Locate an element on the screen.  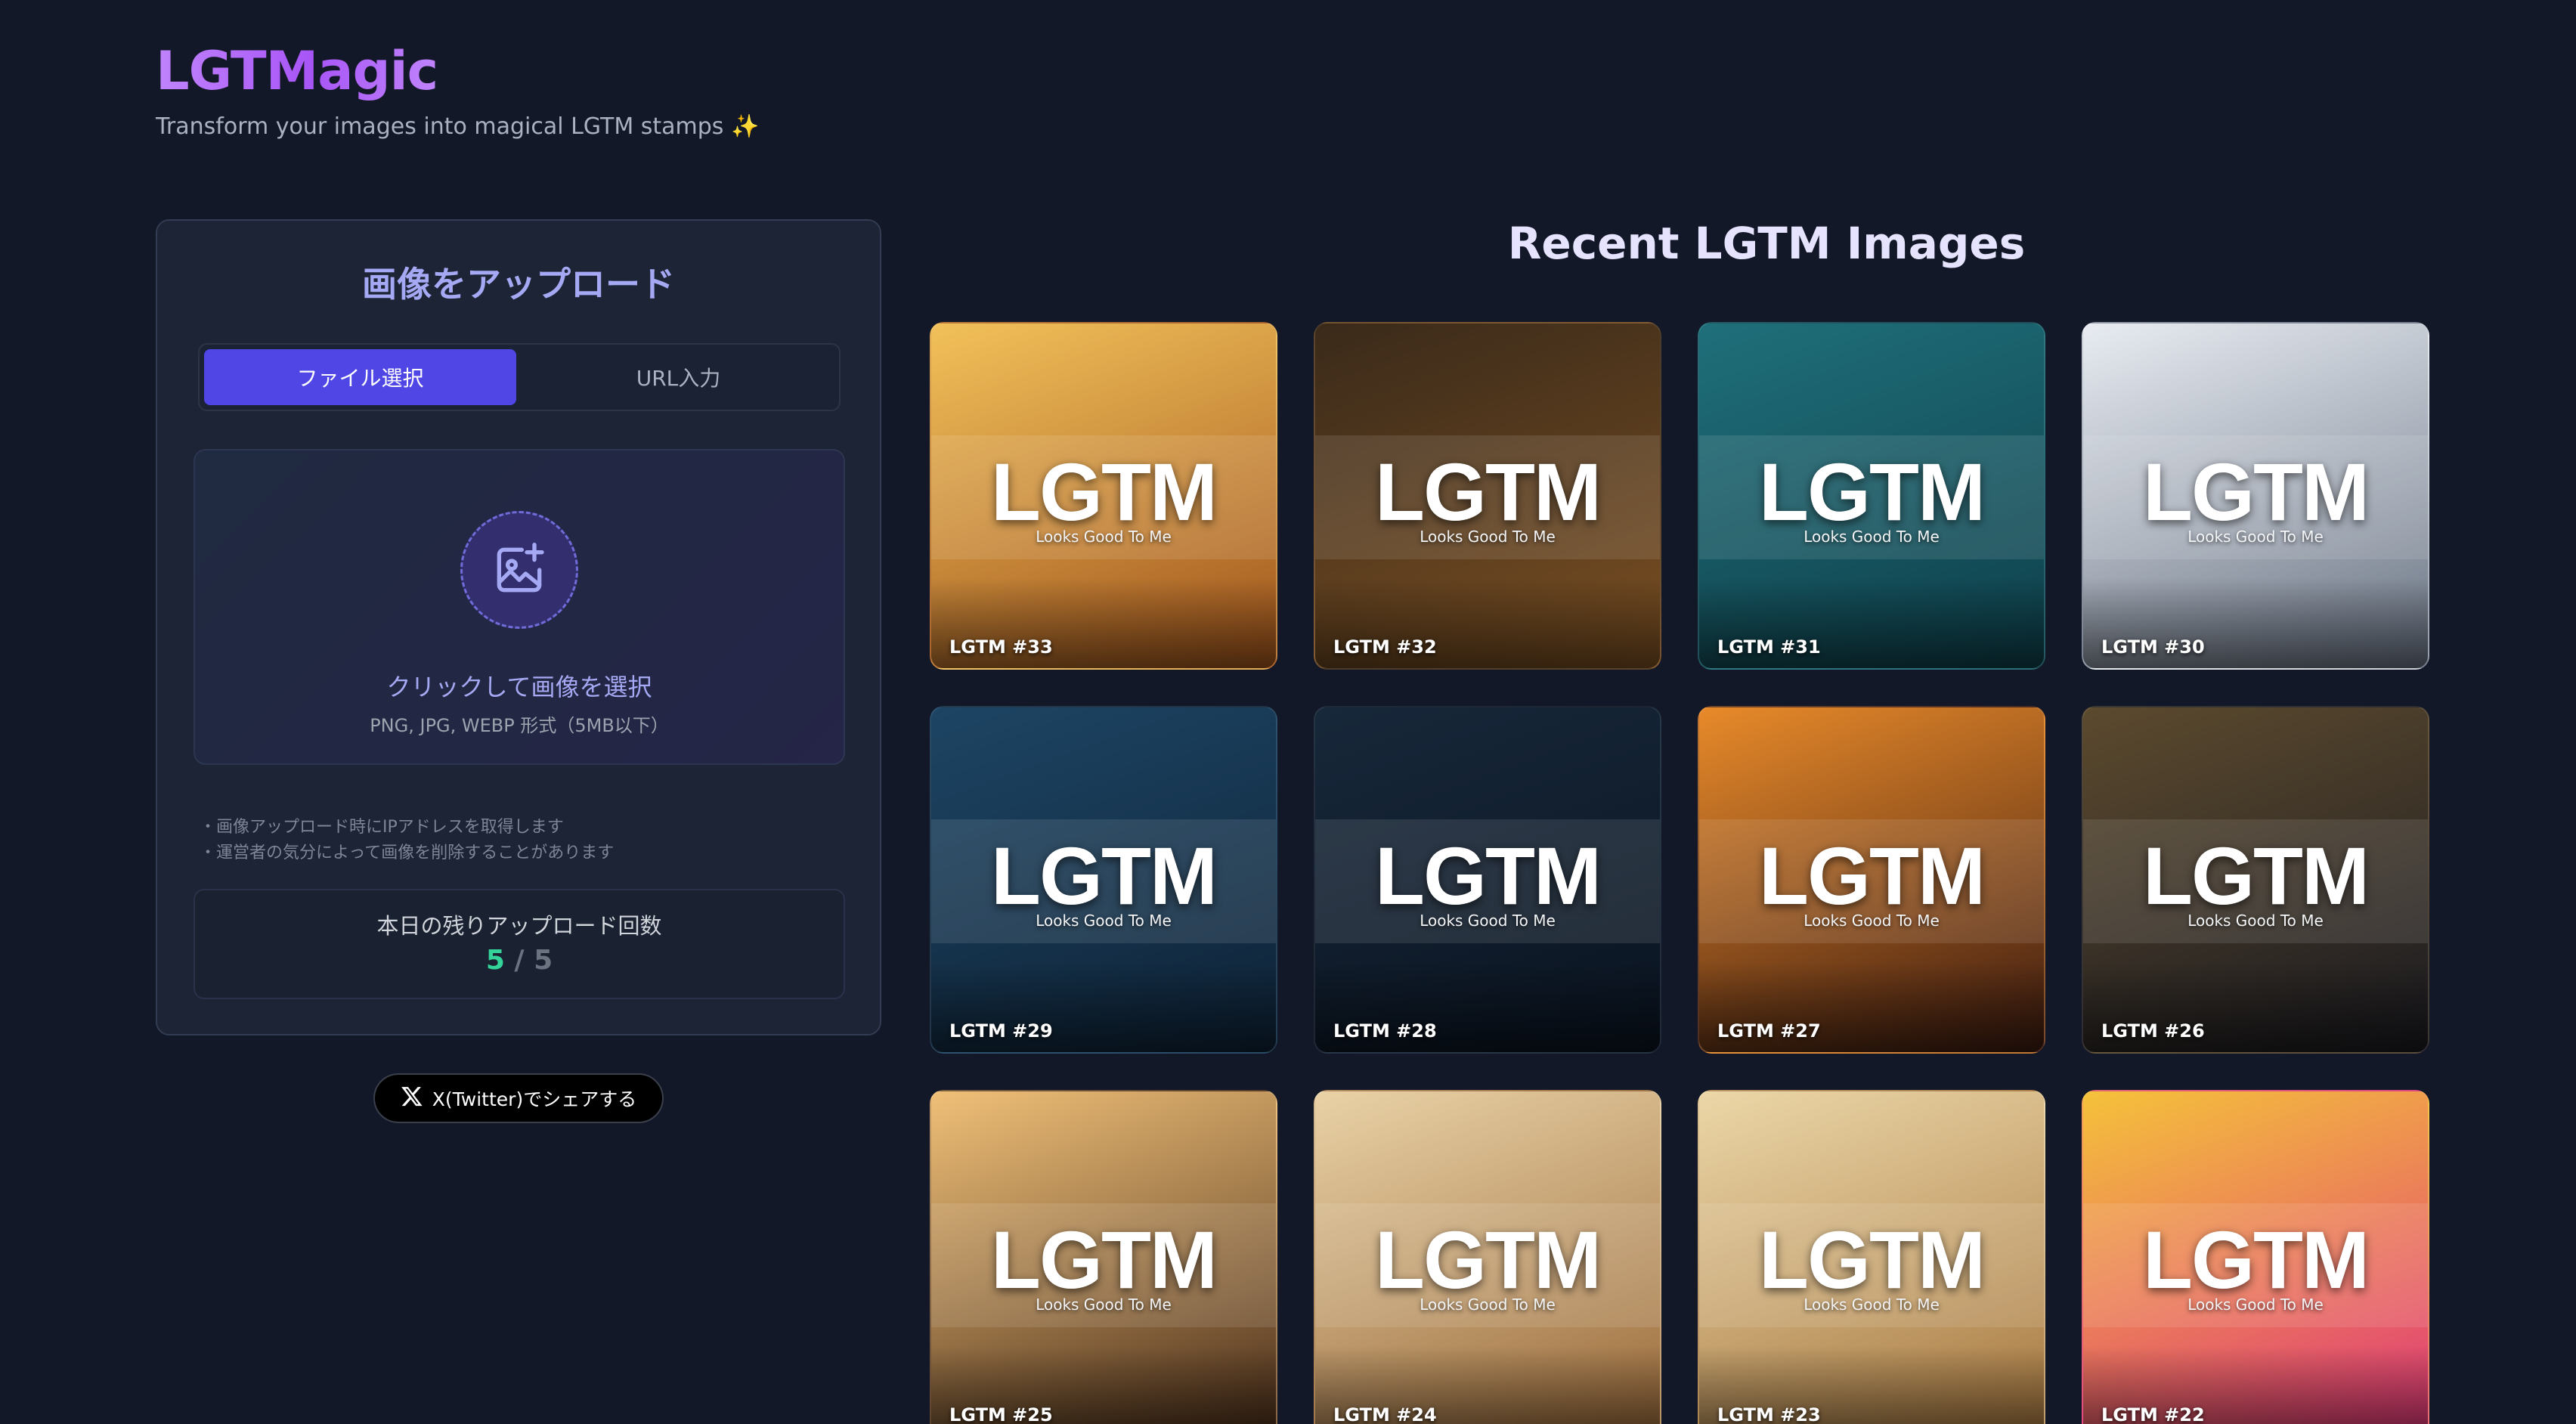
lgtm-card: LGTM Looks Good To Me LGTM #22 is located at coordinates (2255, 1257).